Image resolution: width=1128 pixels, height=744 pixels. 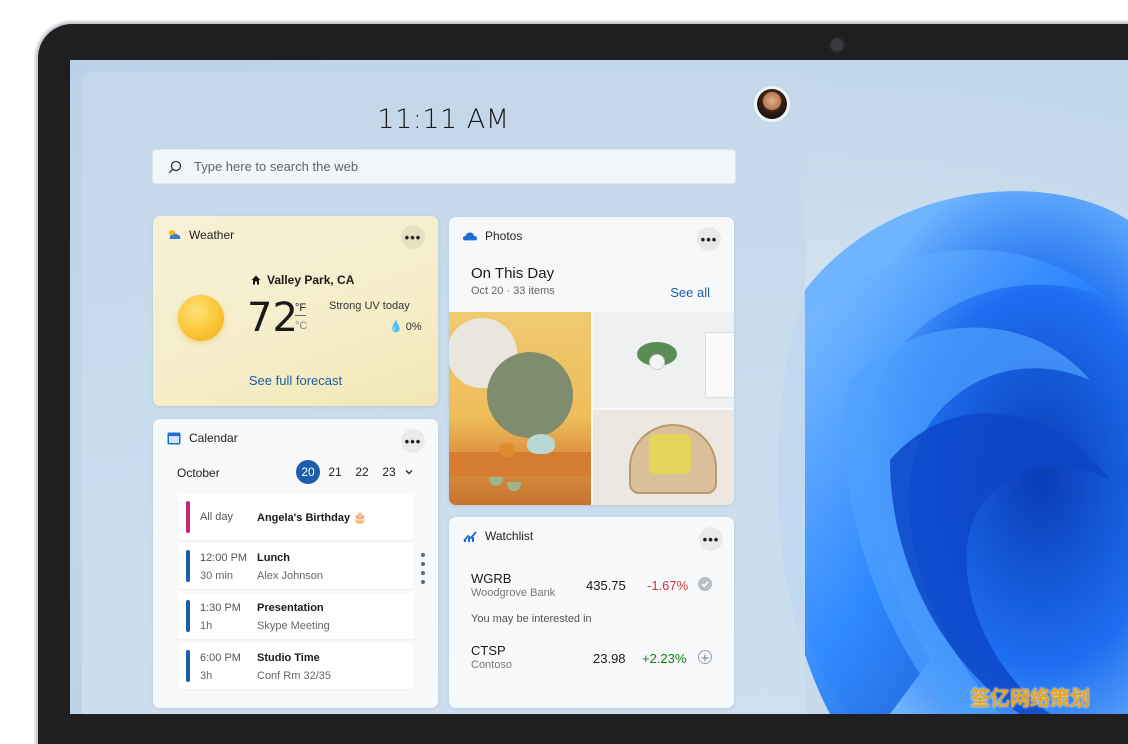 What do you see at coordinates (213, 438) in the screenshot?
I see `calendar-title: Calendar` at bounding box center [213, 438].